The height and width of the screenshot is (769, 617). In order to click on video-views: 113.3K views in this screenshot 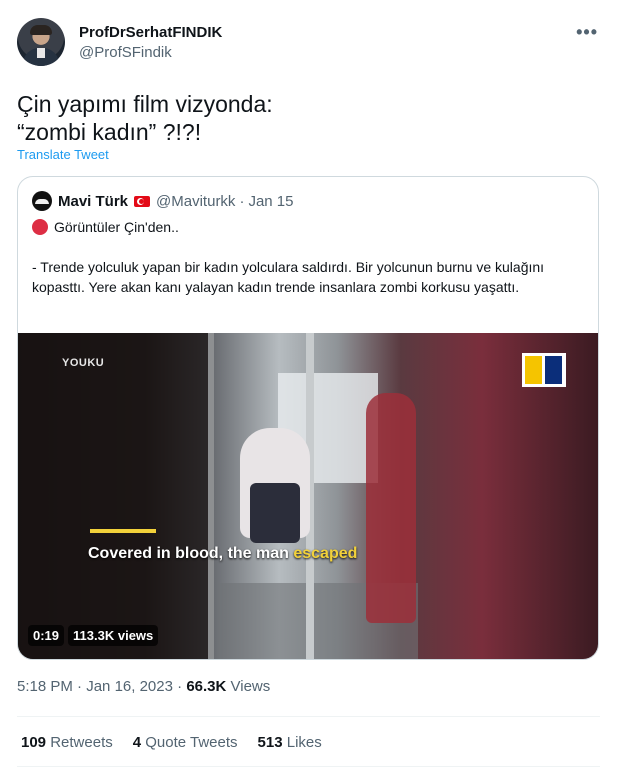, I will do `click(113, 635)`.